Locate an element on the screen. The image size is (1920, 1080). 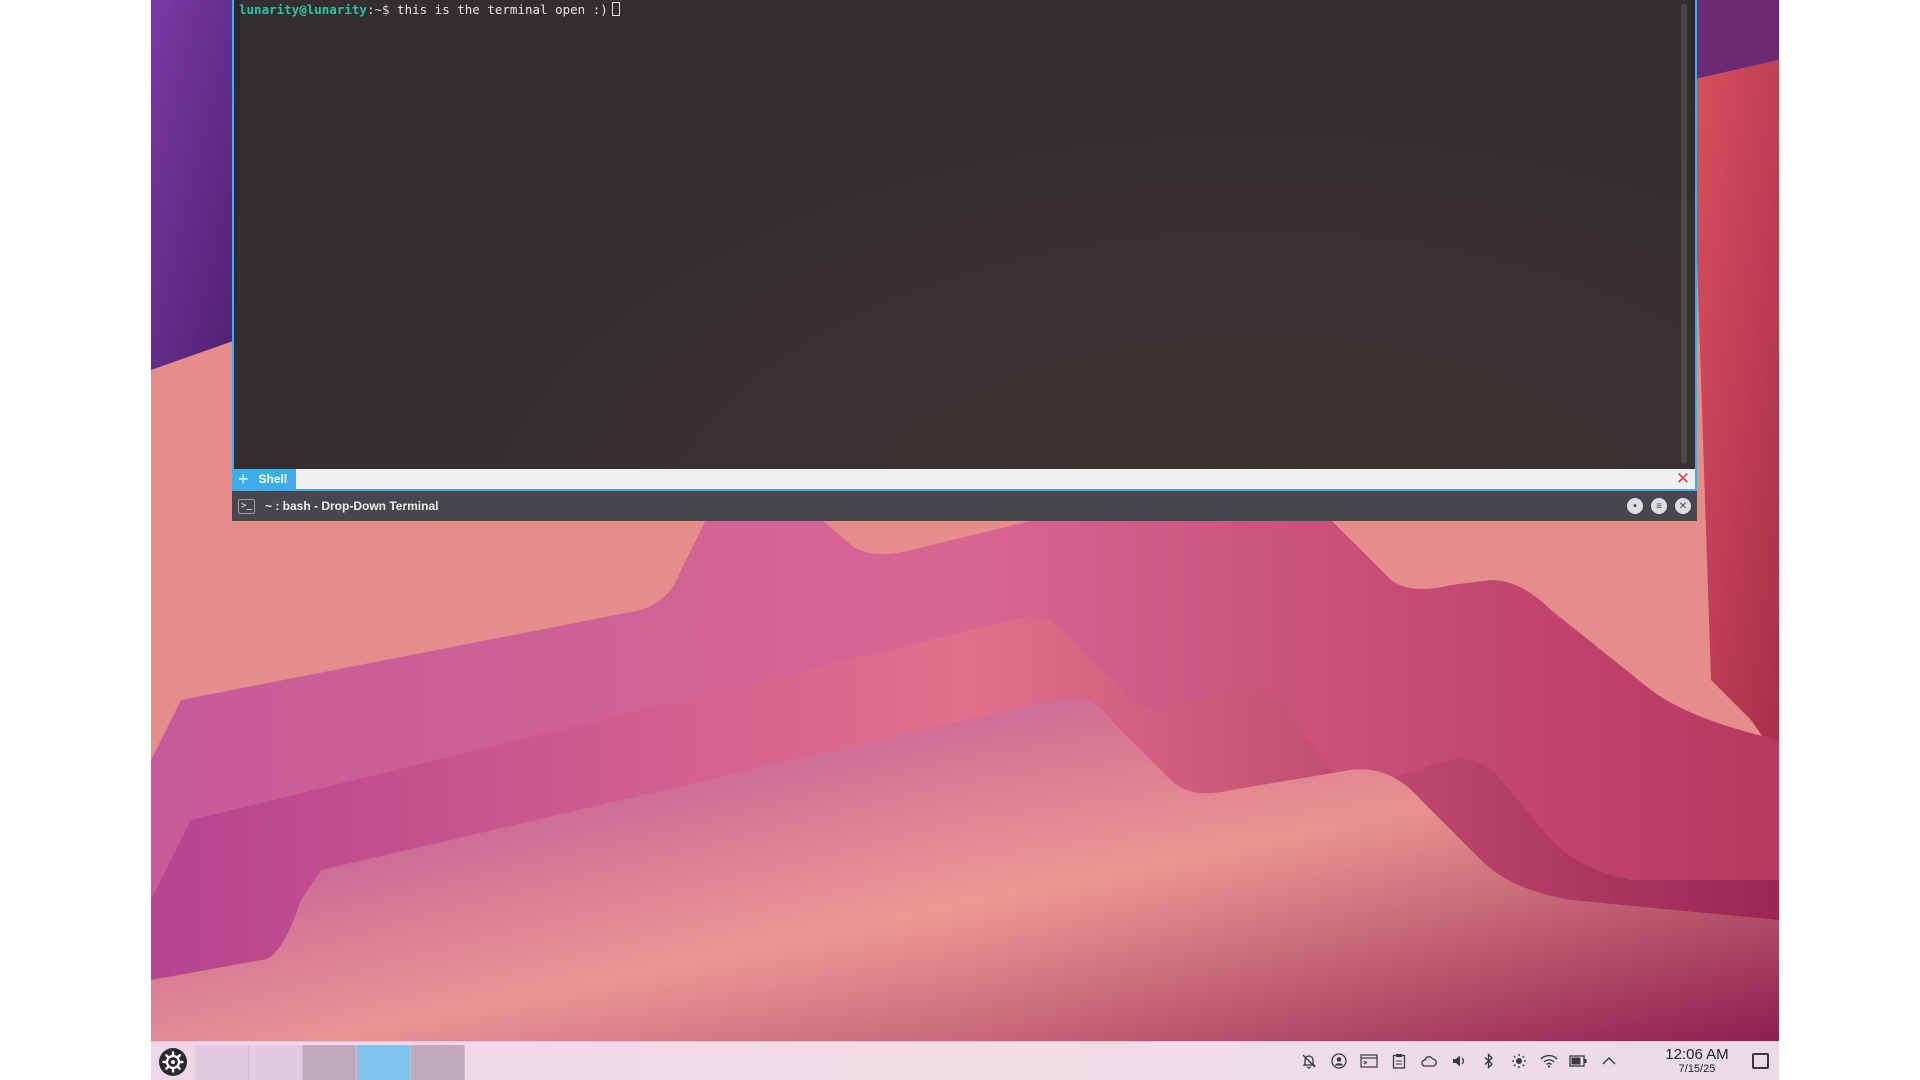
terminal-scrollbar is located at coordinates (1684, 234).